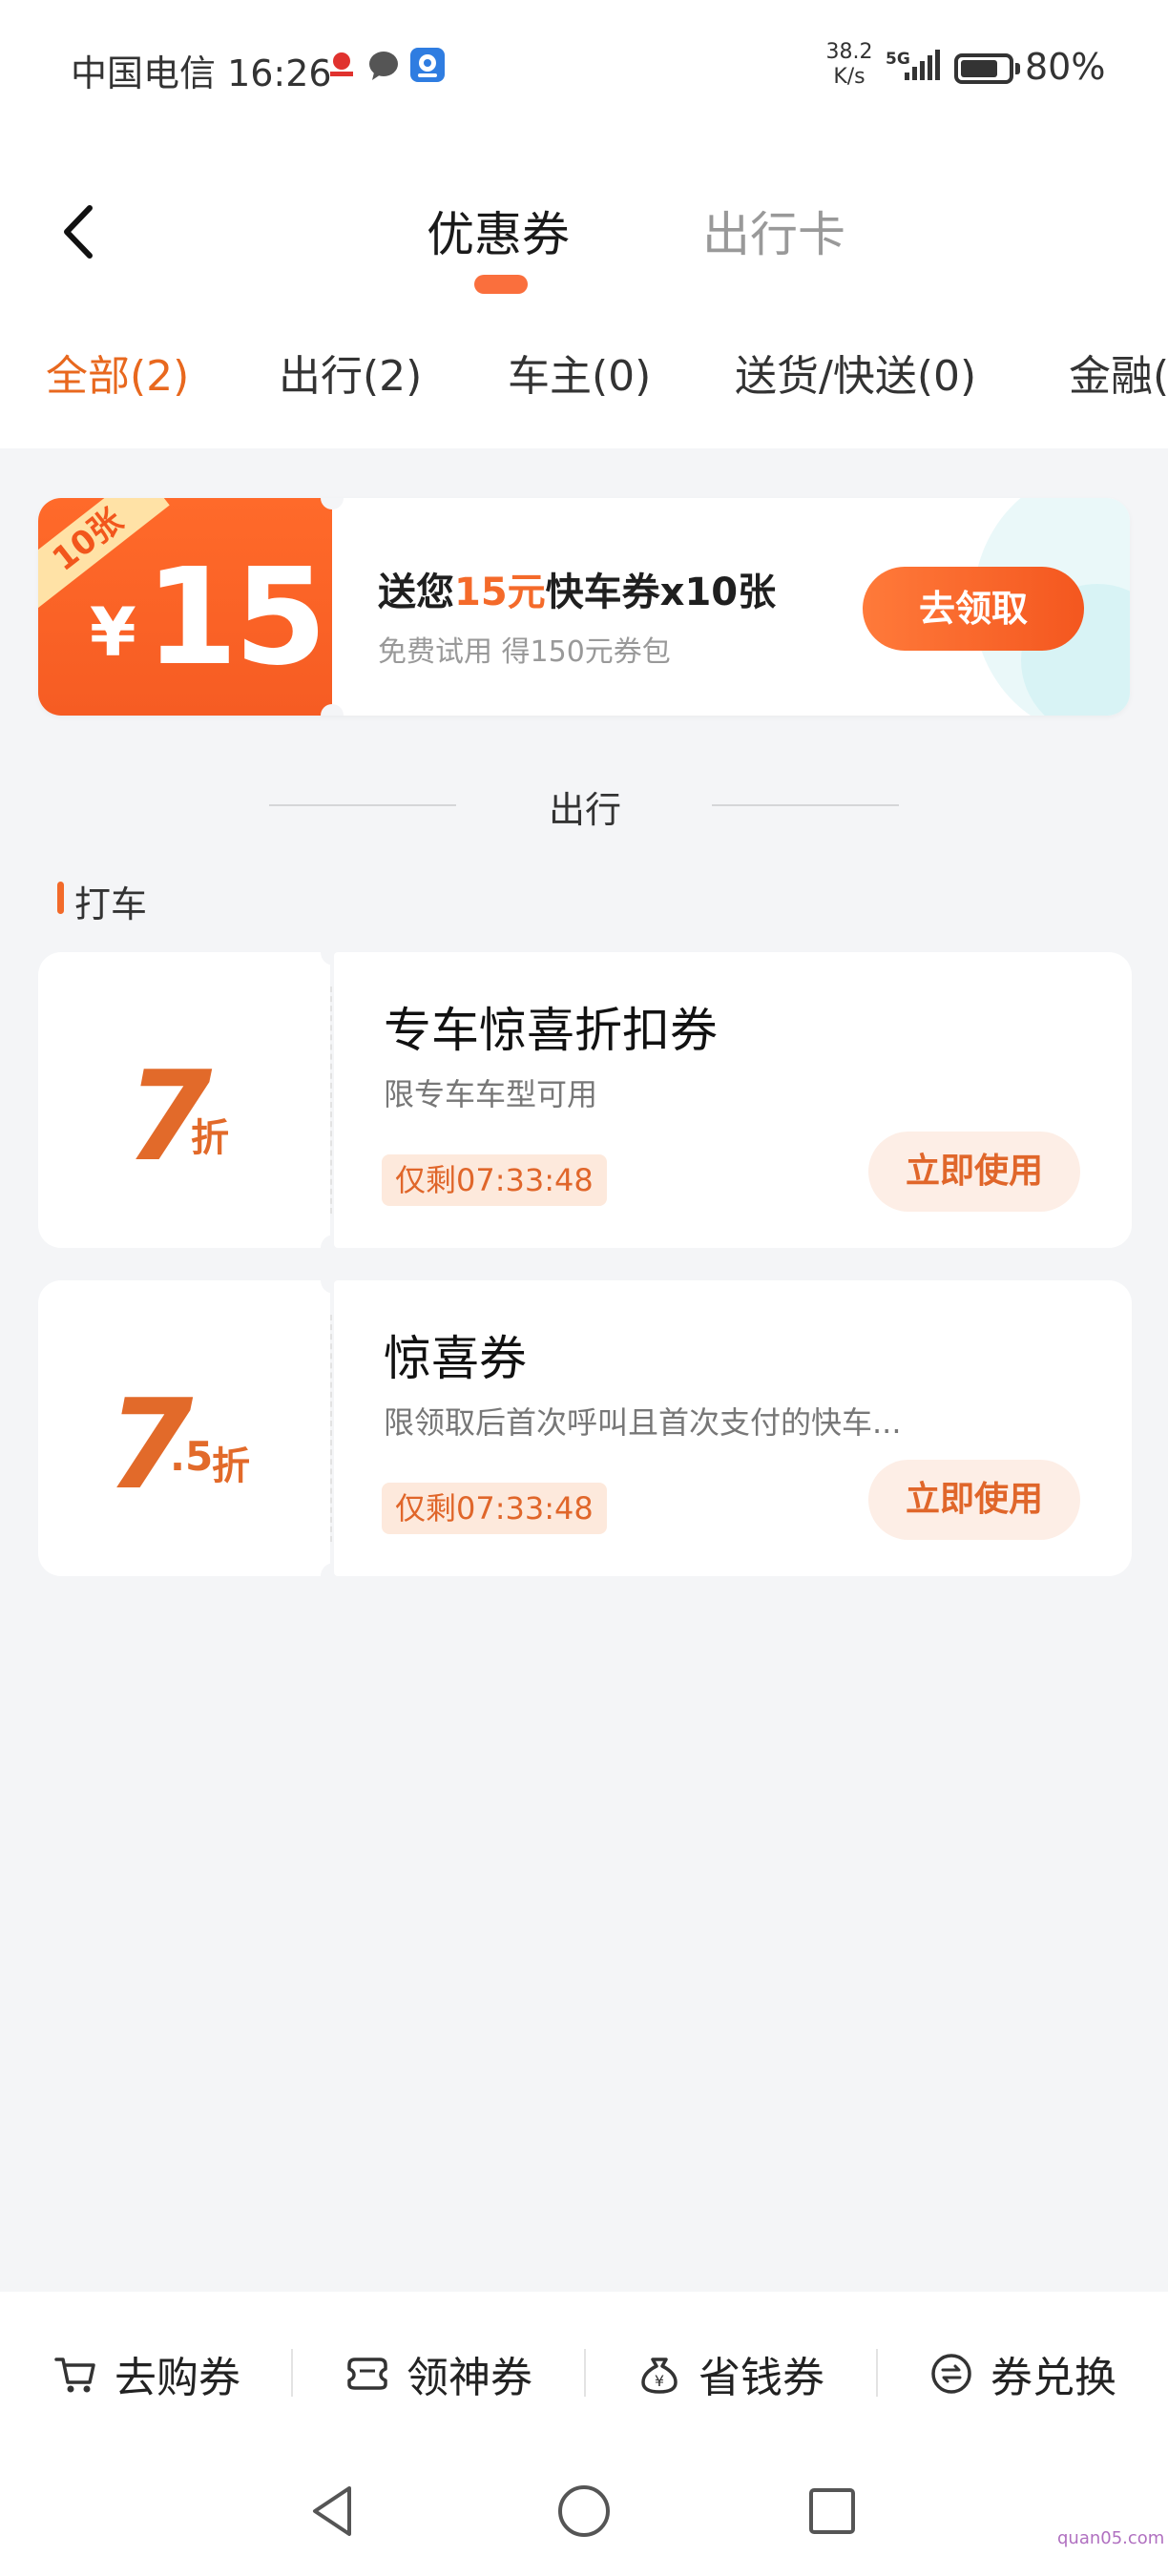  What do you see at coordinates (177, 2378) in the screenshot?
I see `buy-coupons-label: 去购券` at bounding box center [177, 2378].